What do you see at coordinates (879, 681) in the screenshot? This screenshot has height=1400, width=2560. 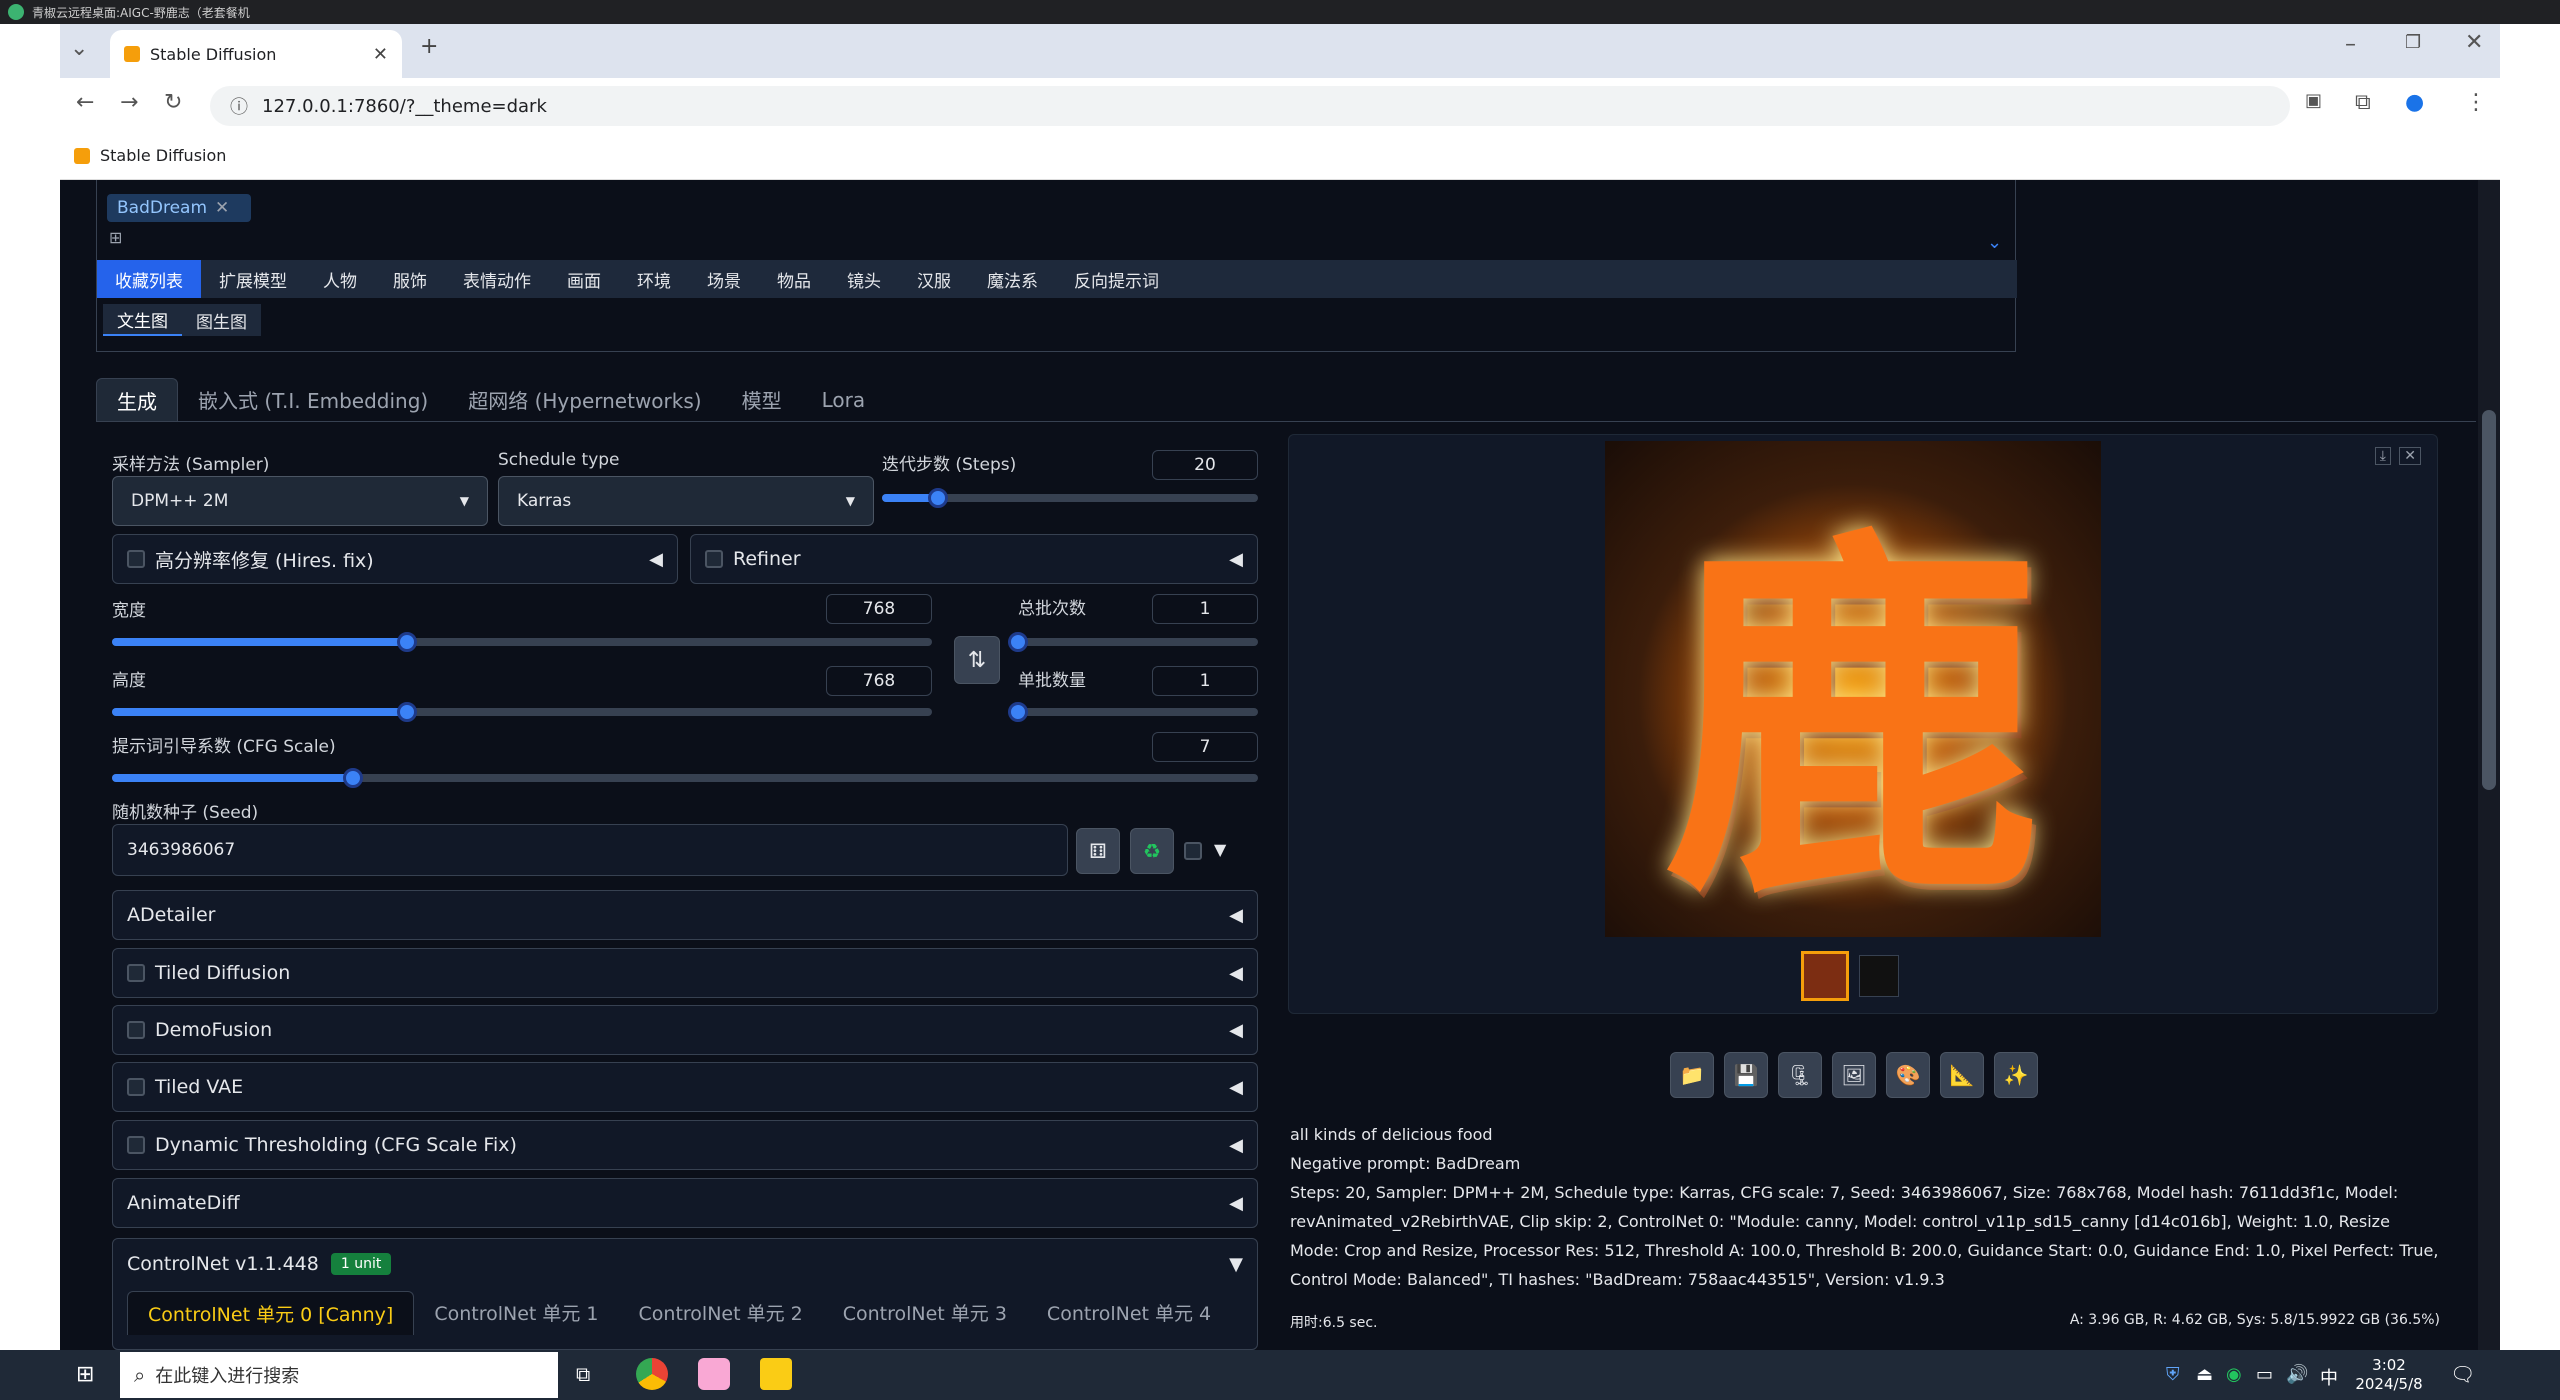 I see `height-input: 768` at bounding box center [879, 681].